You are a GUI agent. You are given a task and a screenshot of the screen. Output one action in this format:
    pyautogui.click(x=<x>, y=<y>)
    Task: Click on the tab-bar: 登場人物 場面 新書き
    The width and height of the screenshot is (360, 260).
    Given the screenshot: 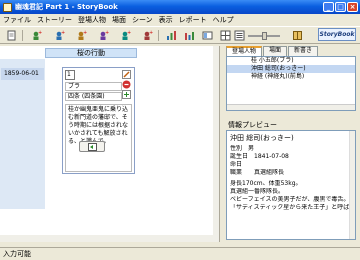 What is the action you would take?
    pyautogui.click(x=272, y=51)
    